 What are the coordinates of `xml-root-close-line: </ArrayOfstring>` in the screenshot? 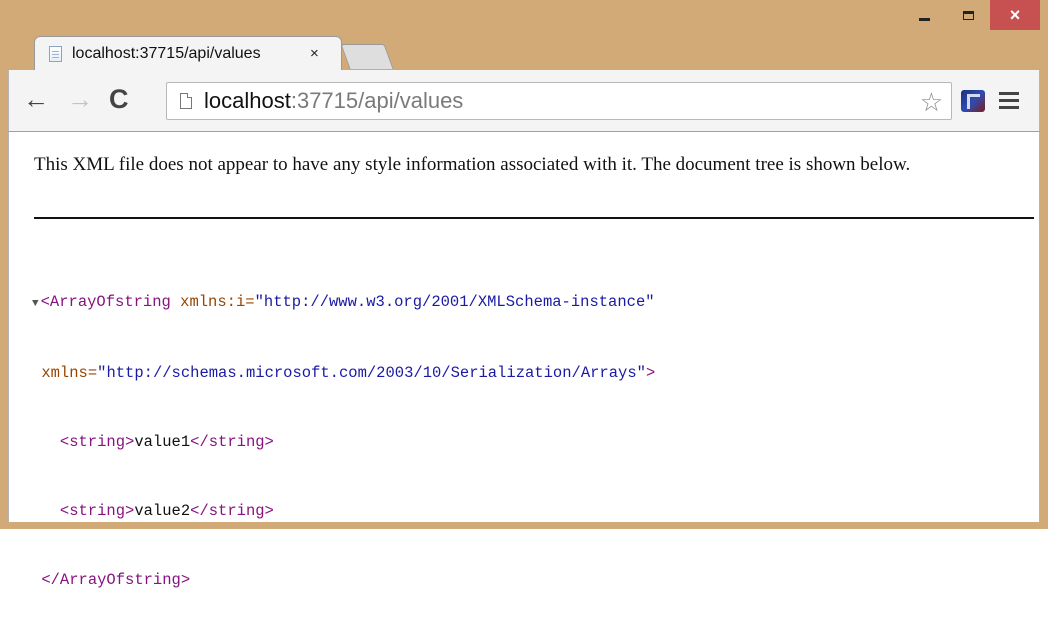 It's located at (343, 580).